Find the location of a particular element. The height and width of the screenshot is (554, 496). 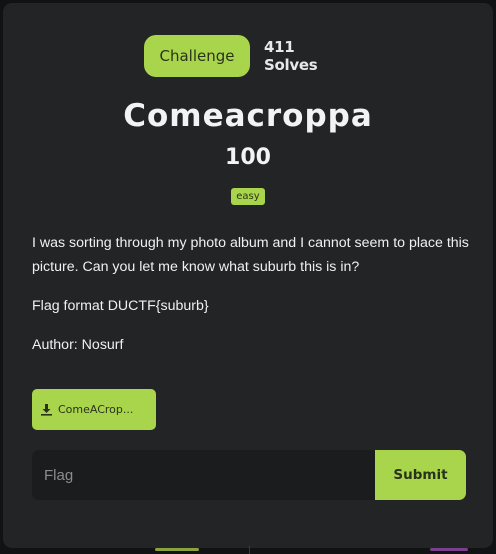

background-divider is located at coordinates (249, 550).